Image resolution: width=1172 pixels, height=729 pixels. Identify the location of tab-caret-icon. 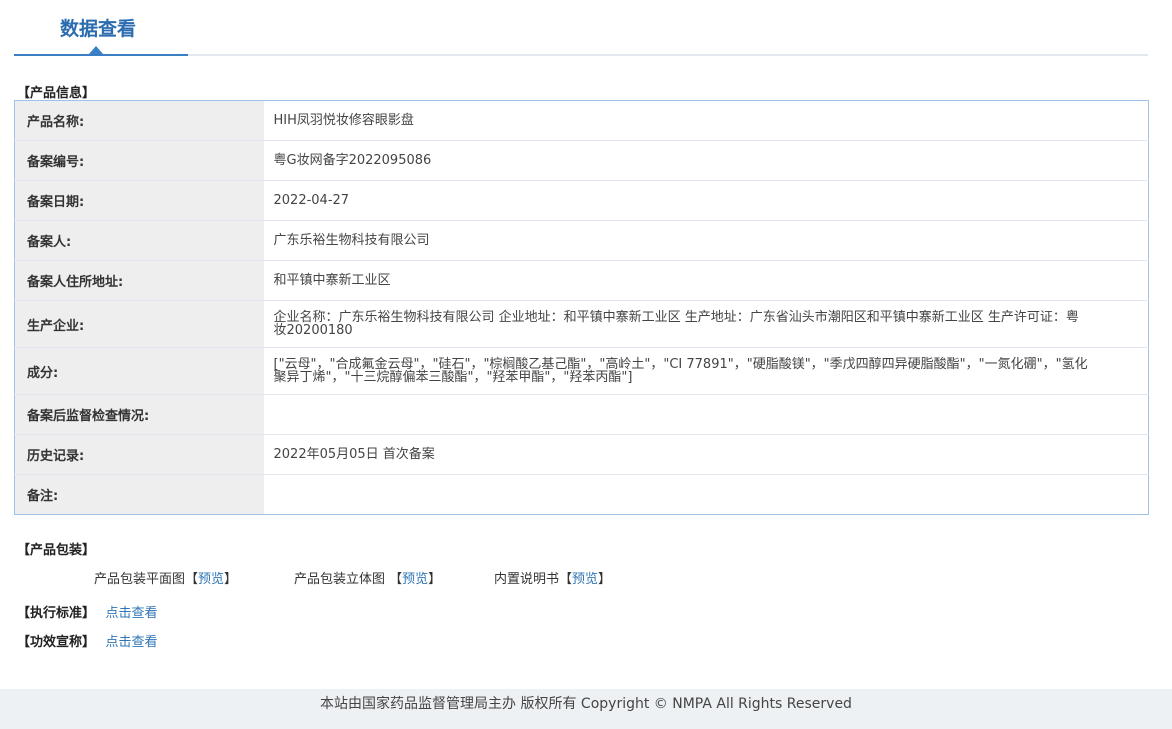
(96, 50).